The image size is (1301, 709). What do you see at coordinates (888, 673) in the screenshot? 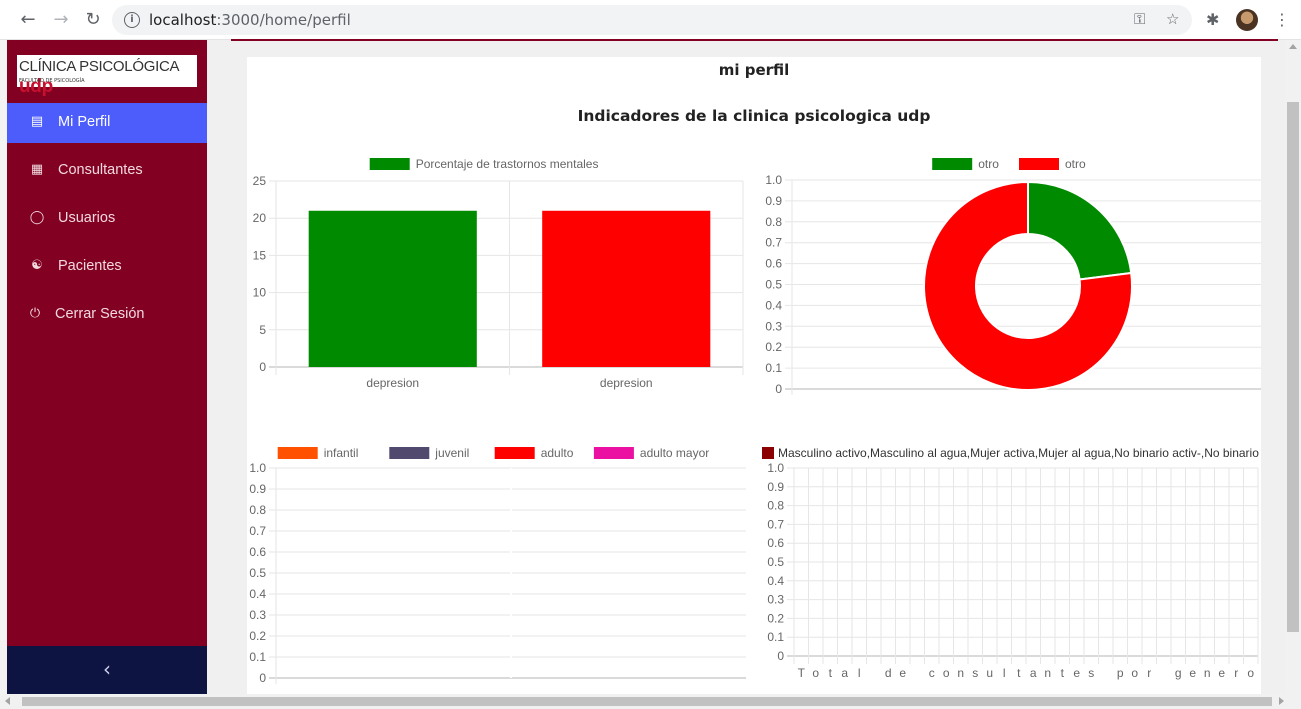
I see `x-tick-label: d` at bounding box center [888, 673].